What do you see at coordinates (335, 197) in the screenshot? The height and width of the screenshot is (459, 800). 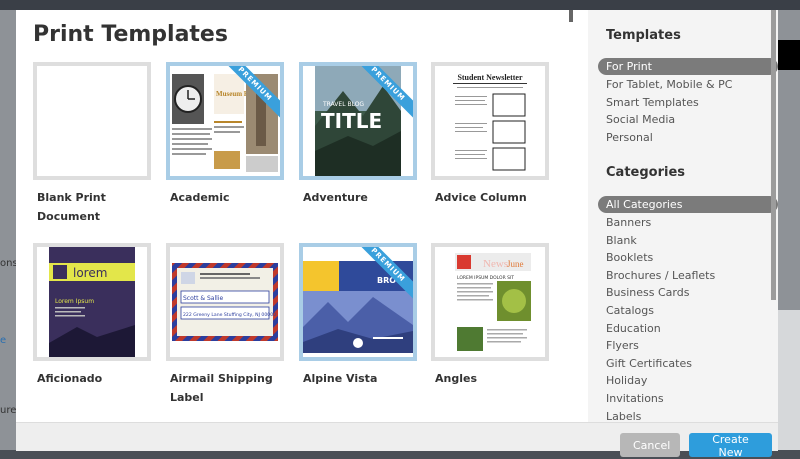 I see `template-label: Adventure` at bounding box center [335, 197].